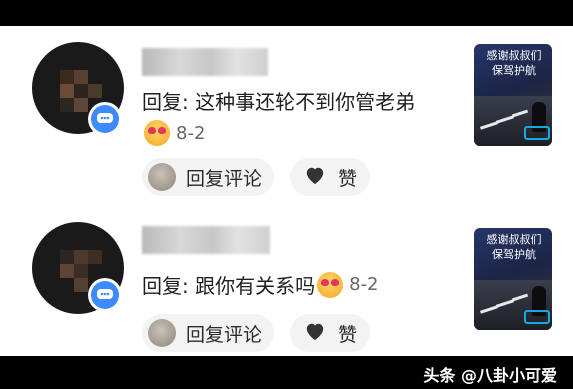 The height and width of the screenshot is (389, 573). Describe the element at coordinates (173, 133) in the screenshot. I see `comment-meta: 8-2` at that location.